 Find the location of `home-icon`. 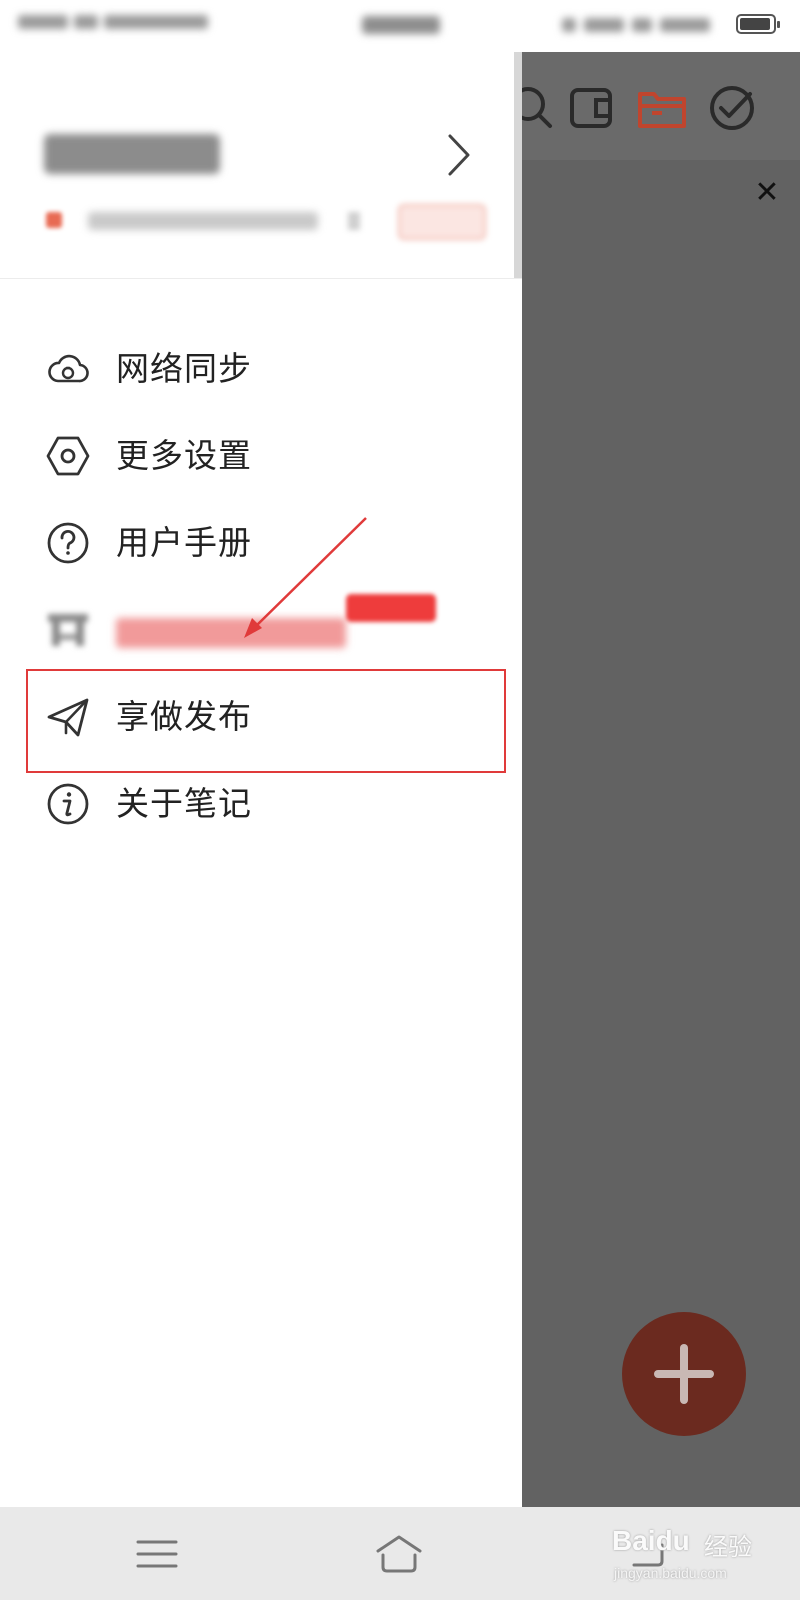

home-icon is located at coordinates (399, 1554).